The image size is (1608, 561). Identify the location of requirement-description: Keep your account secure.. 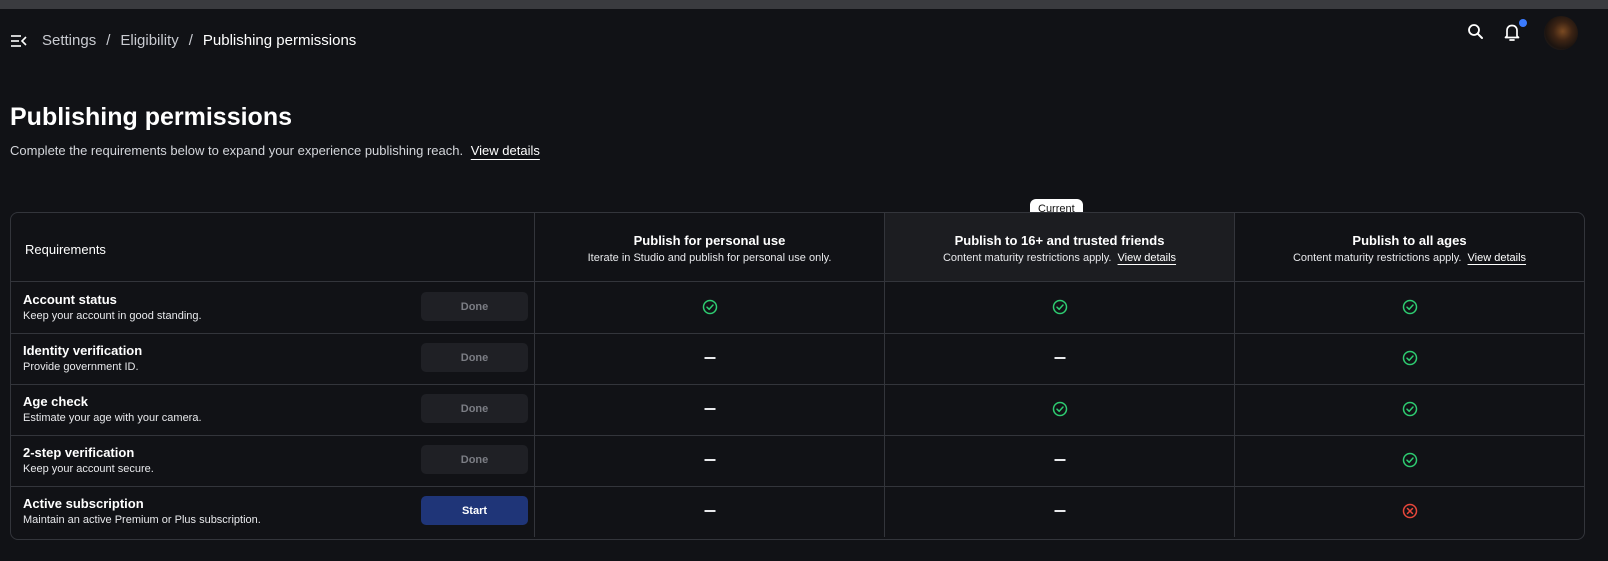
(88, 469).